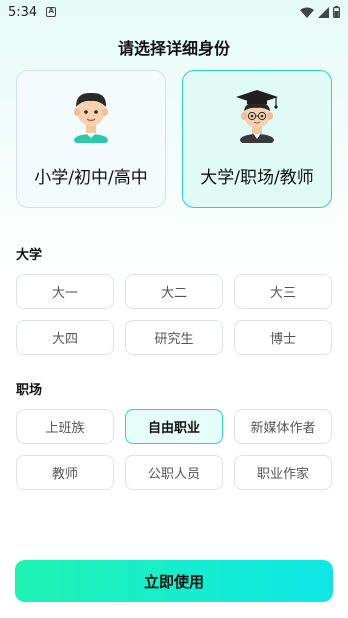  What do you see at coordinates (257, 116) in the screenshot?
I see `graduate-avatar` at bounding box center [257, 116].